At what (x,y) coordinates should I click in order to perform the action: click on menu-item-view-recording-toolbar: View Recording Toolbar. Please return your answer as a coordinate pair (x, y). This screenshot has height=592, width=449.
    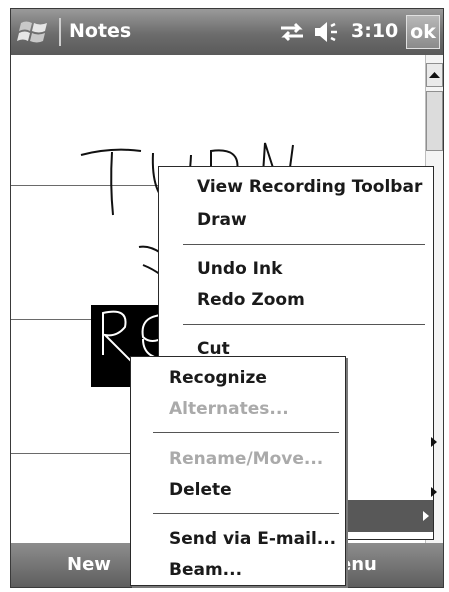
    Looking at the image, I should click on (309, 187).